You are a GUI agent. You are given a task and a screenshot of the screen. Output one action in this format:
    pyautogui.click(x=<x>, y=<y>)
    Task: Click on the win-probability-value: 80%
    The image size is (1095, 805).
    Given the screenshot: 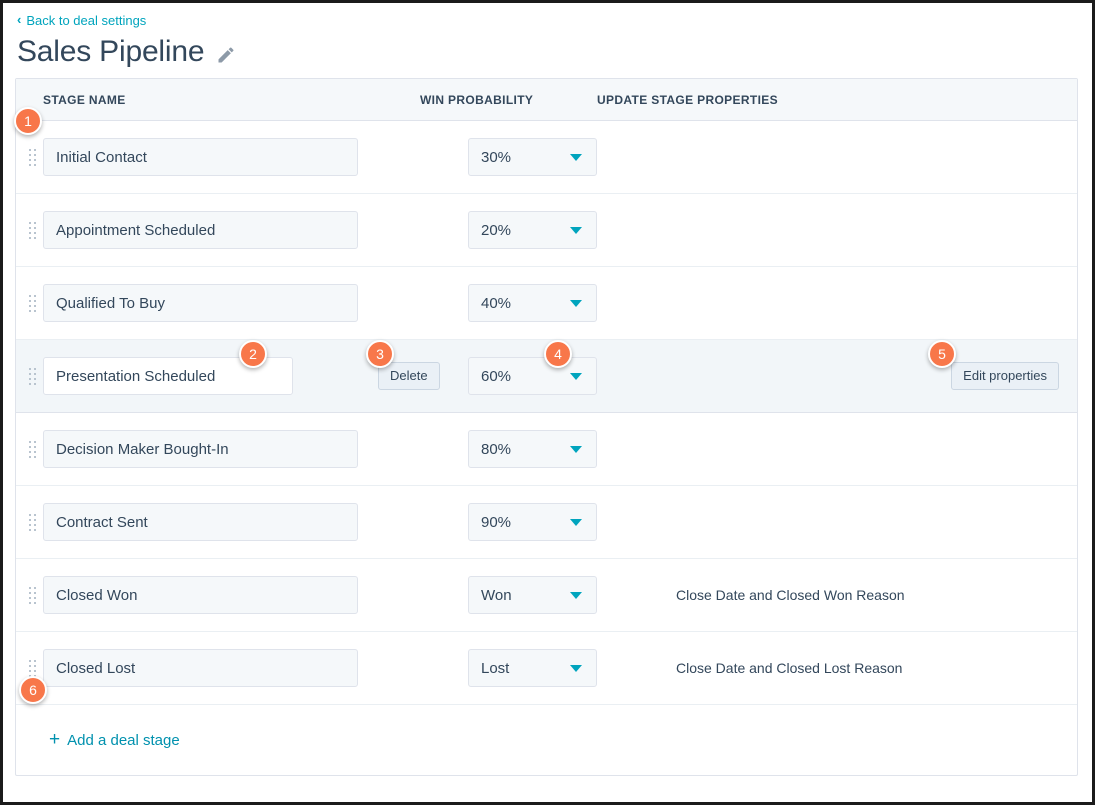 What is the action you would take?
    pyautogui.click(x=496, y=449)
    